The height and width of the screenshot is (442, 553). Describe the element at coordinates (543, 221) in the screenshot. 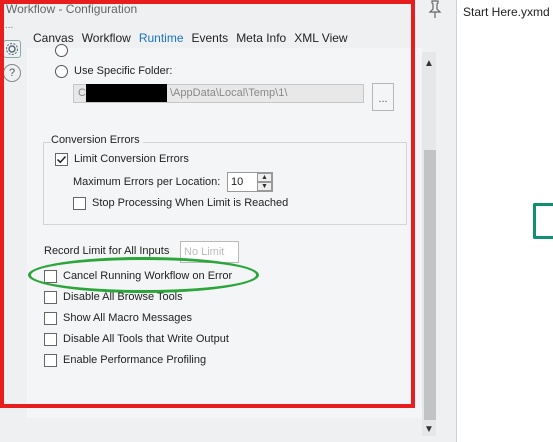

I see `workflow-document-icon` at that location.